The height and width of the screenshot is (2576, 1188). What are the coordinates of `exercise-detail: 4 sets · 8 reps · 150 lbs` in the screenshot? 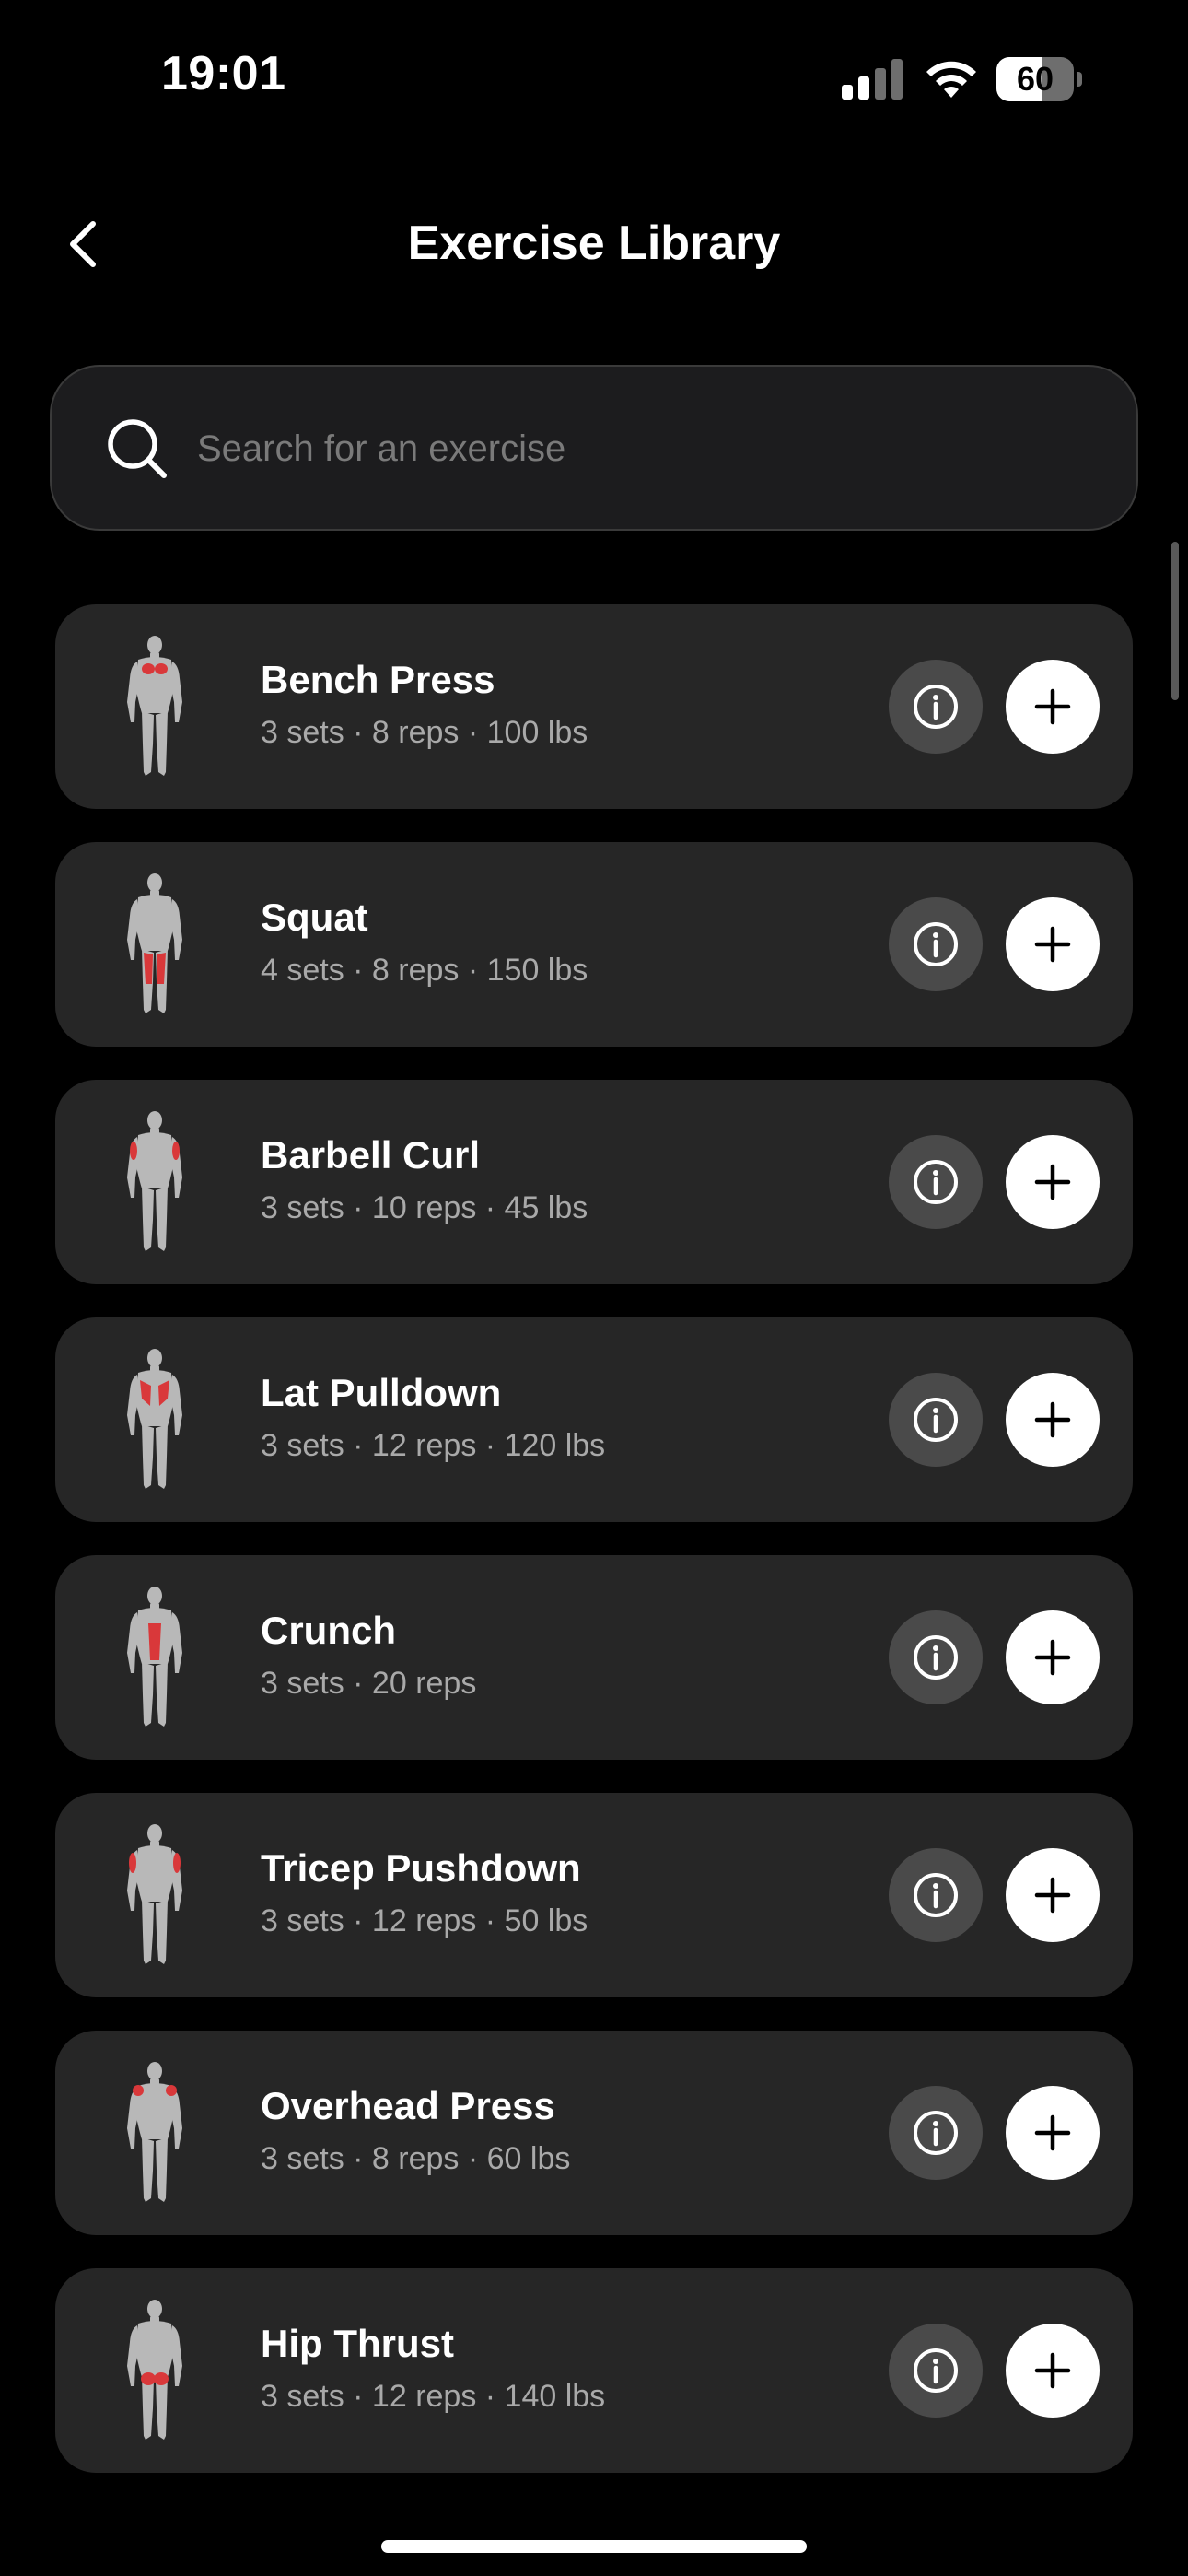 It's located at (424, 971).